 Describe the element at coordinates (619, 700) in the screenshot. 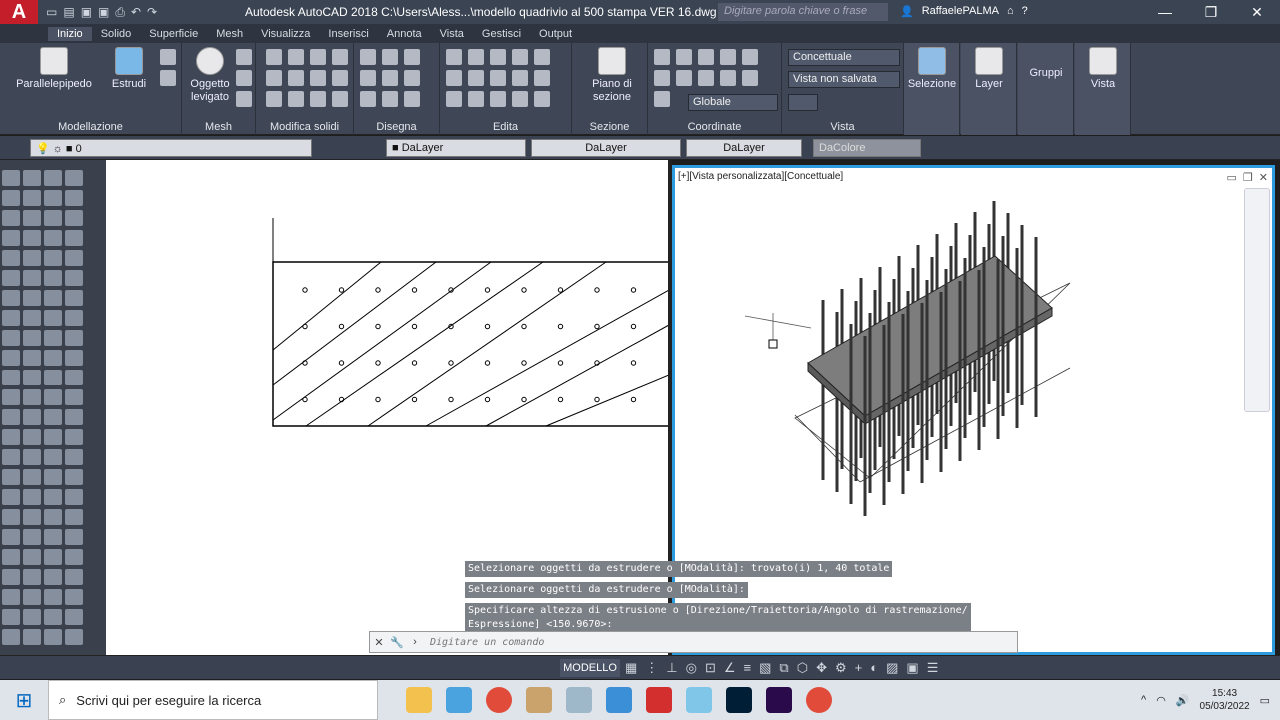

I see `photos-icon` at that location.